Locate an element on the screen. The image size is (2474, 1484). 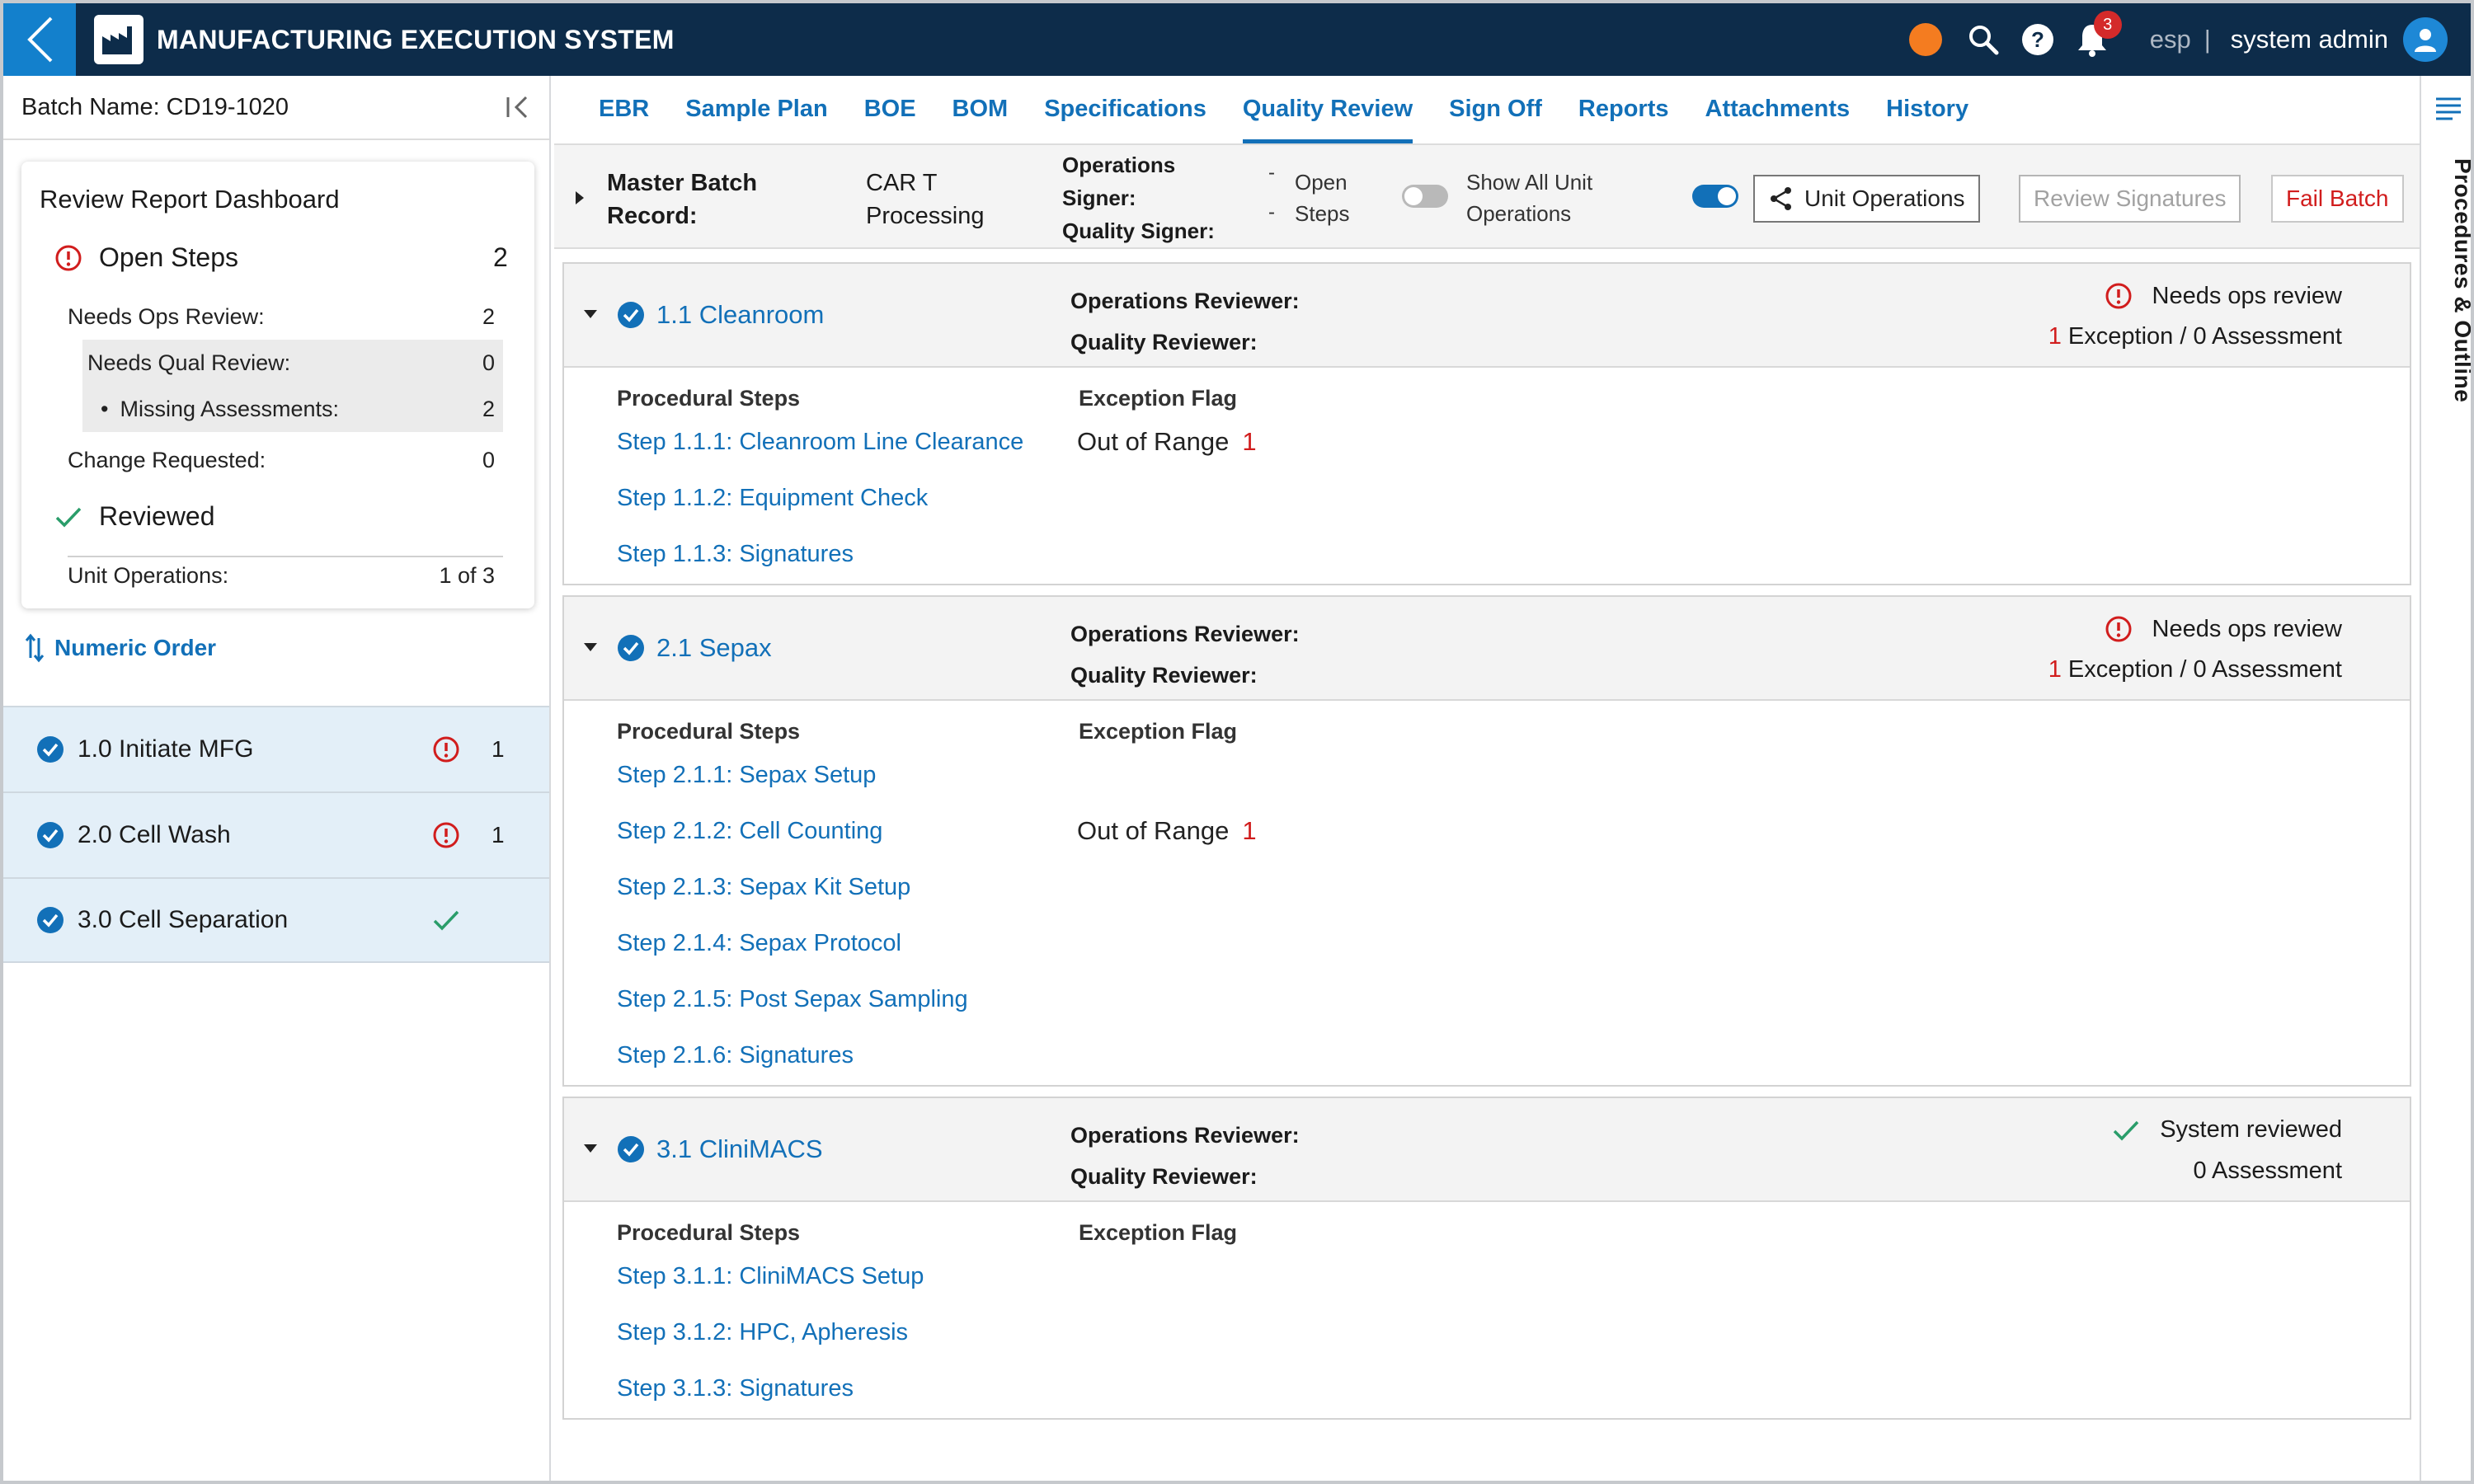
procedures-outline-label: Procedures & Outline is located at coordinates (2460, 280).